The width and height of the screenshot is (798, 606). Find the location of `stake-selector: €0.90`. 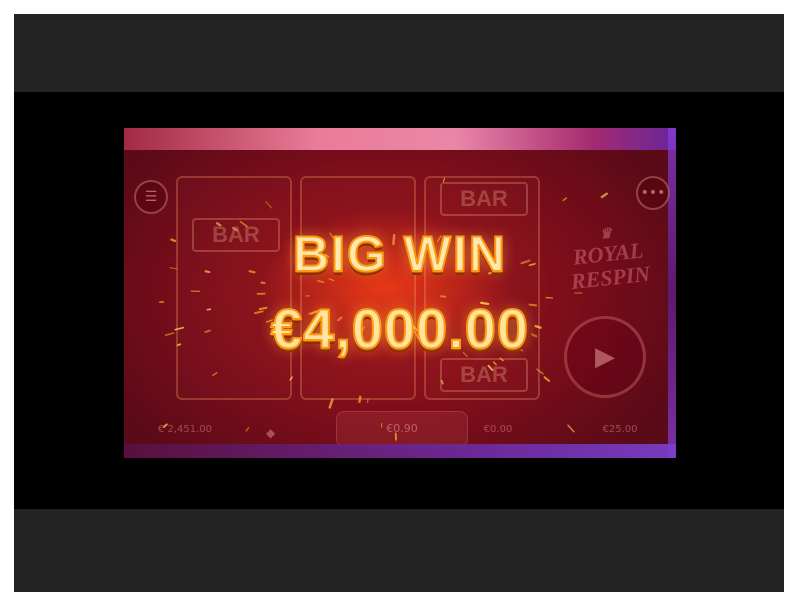

stake-selector: €0.90 is located at coordinates (402, 429).